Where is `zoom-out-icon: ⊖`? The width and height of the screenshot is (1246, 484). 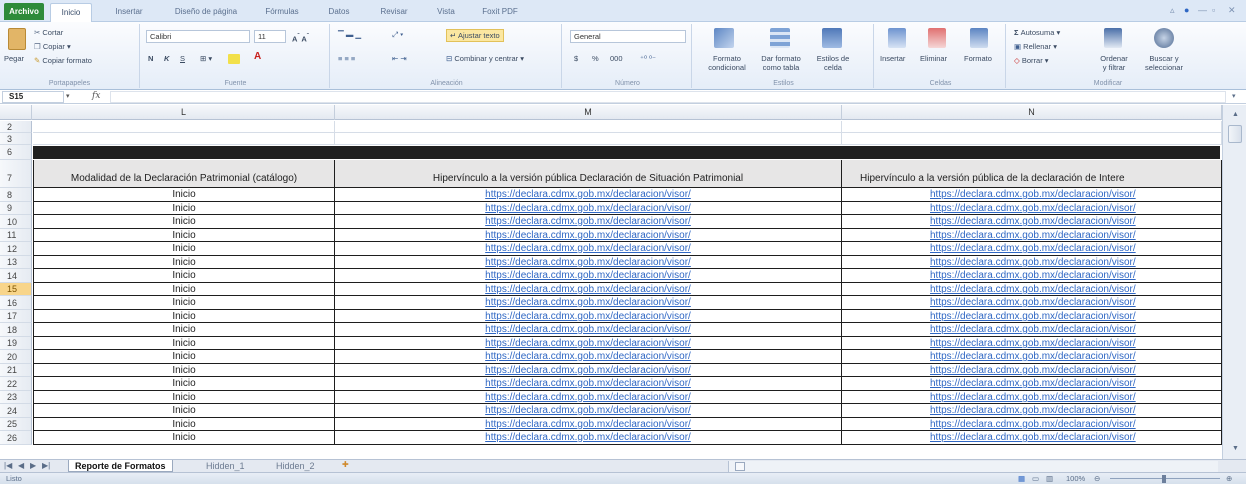 zoom-out-icon: ⊖ is located at coordinates (1097, 478).